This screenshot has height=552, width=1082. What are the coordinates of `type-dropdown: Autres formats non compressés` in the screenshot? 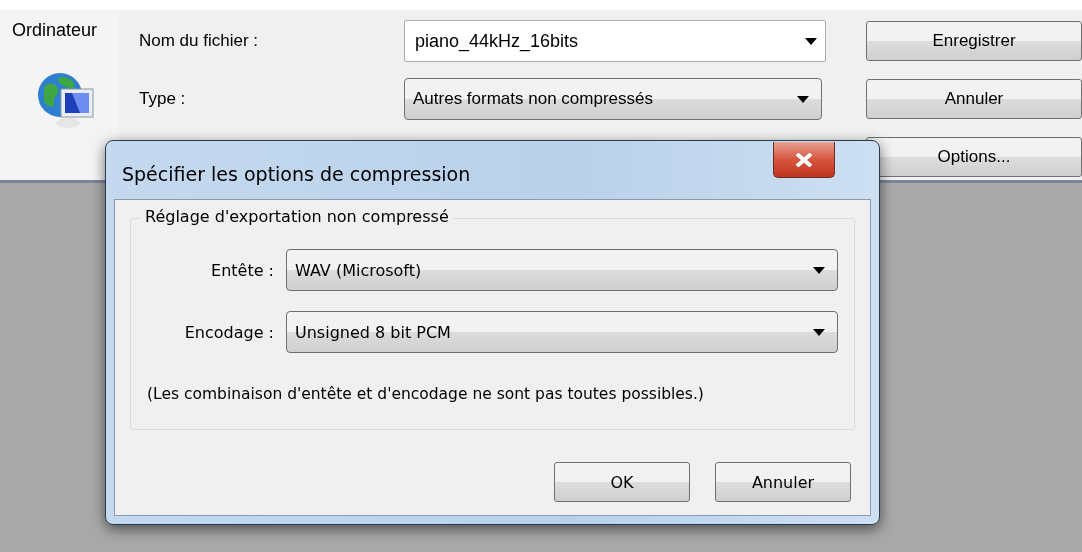 It's located at (613, 99).